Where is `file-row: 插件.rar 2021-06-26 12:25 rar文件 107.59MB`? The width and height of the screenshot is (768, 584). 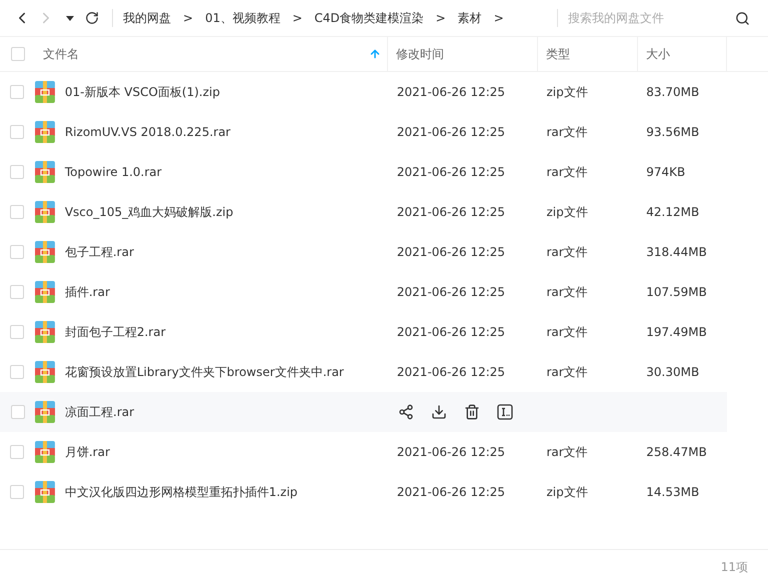 file-row: 插件.rar 2021-06-26 12:25 rar文件 107.59MB is located at coordinates (363, 292).